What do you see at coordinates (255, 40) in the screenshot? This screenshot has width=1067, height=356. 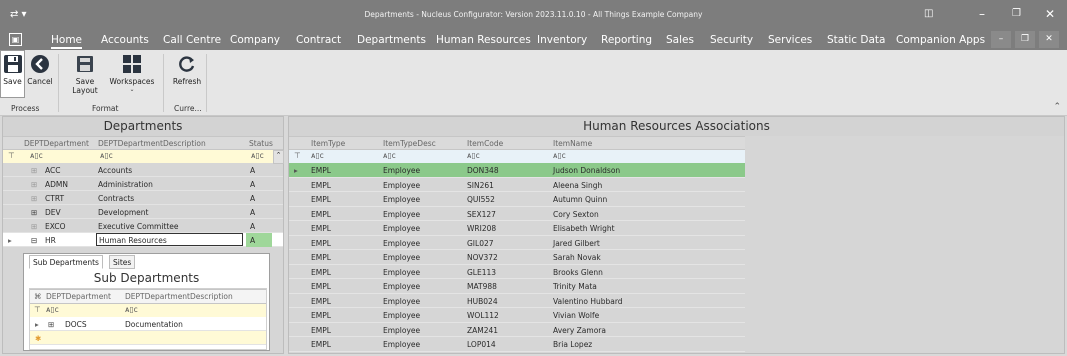 I see `menu-company: Company` at bounding box center [255, 40].